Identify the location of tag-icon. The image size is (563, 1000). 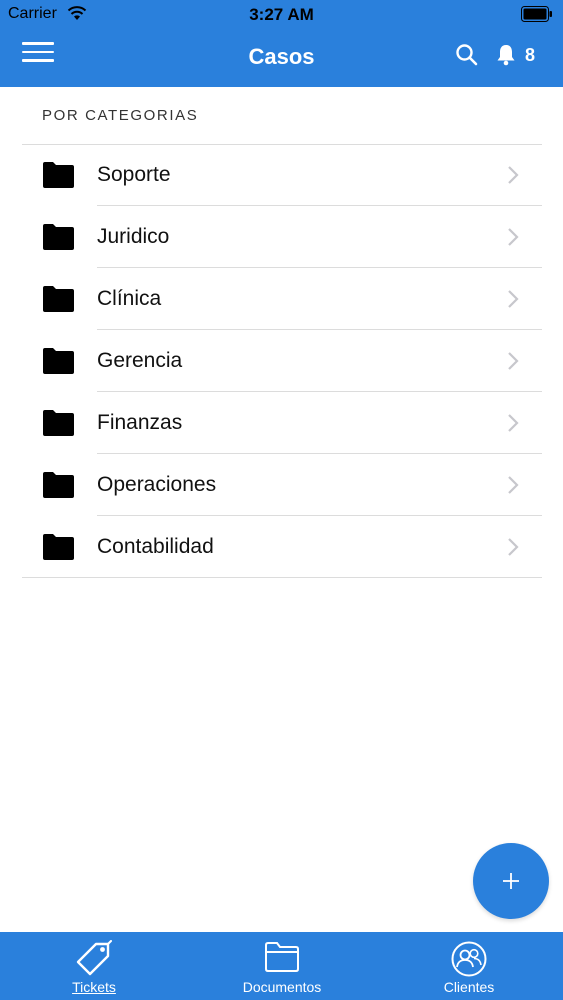
(94, 958).